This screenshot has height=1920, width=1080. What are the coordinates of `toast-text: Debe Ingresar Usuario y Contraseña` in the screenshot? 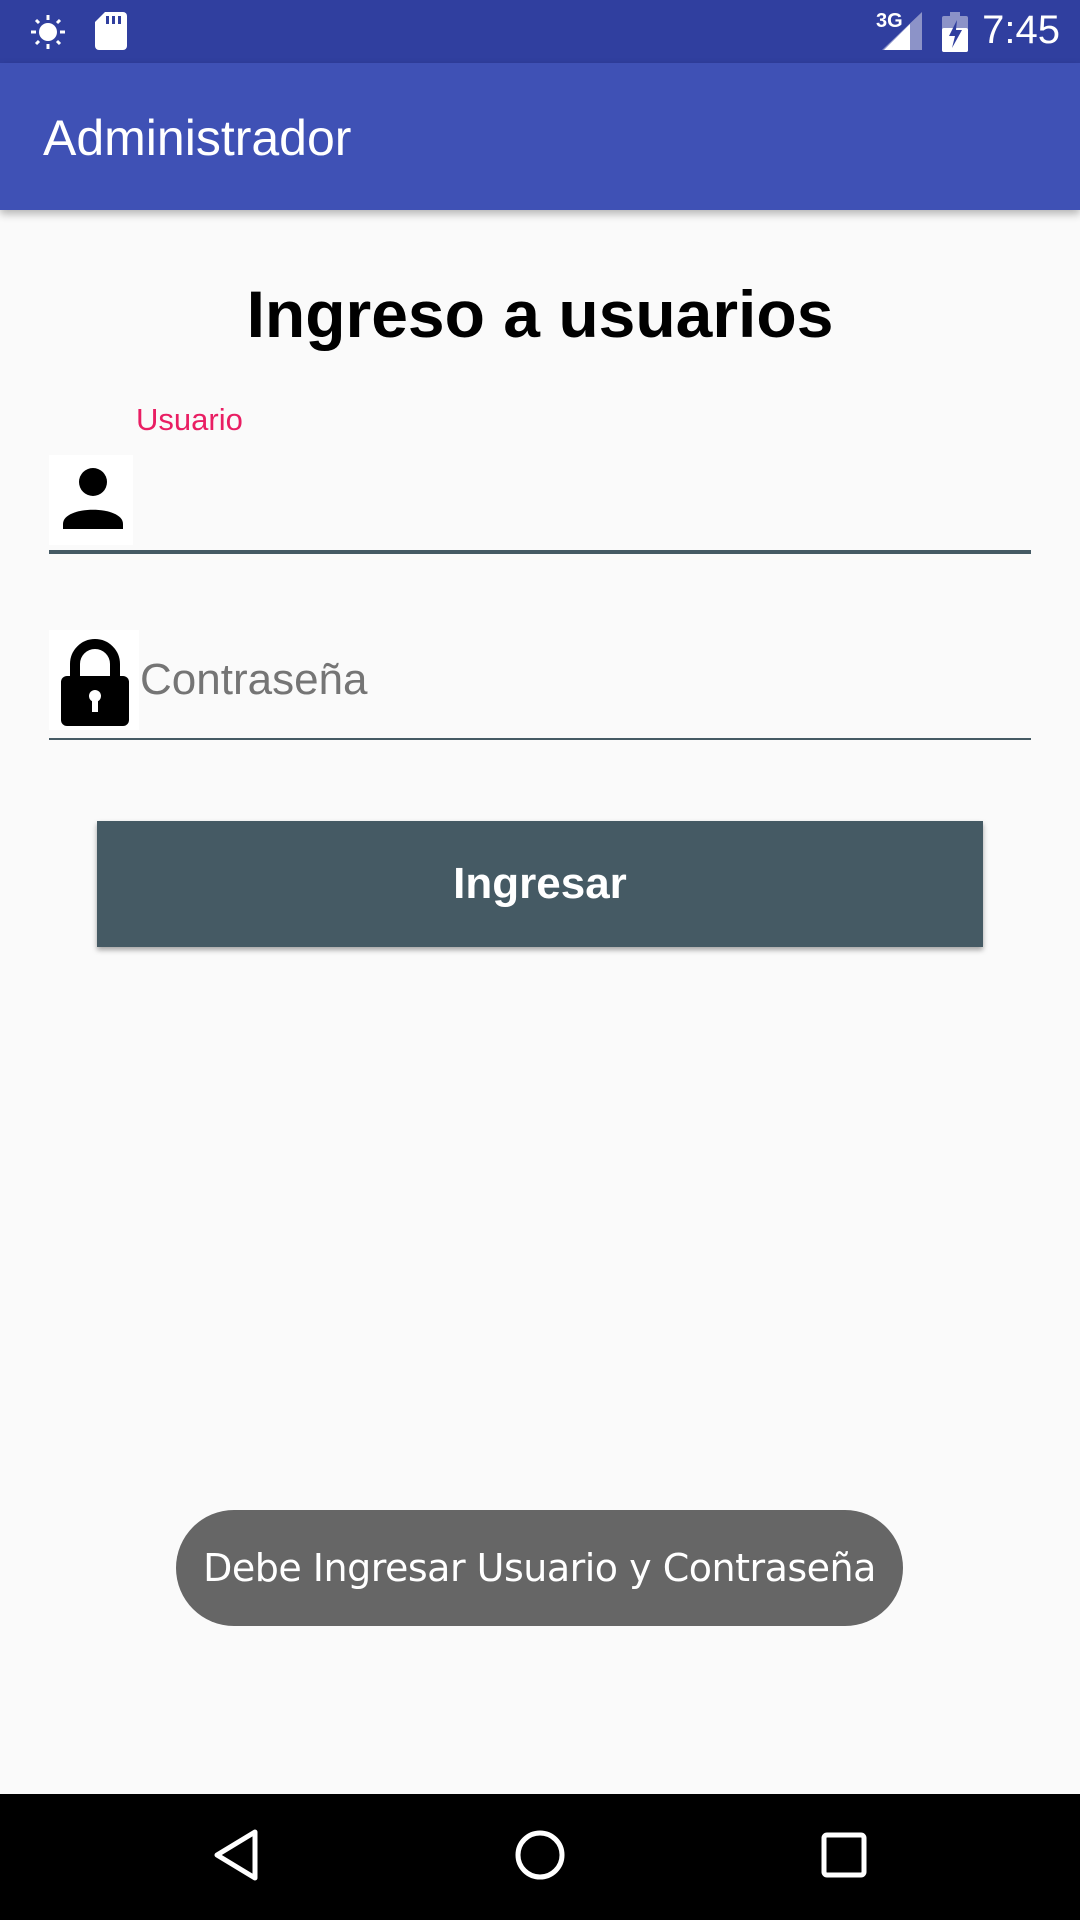 It's located at (539, 1568).